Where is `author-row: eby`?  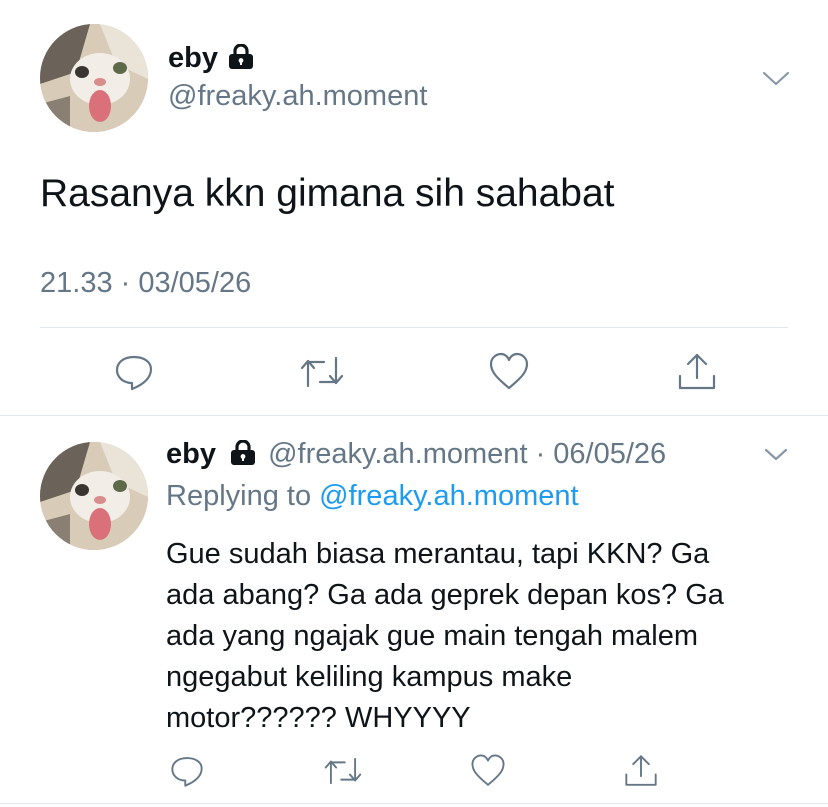 author-row: eby is located at coordinates (211, 58).